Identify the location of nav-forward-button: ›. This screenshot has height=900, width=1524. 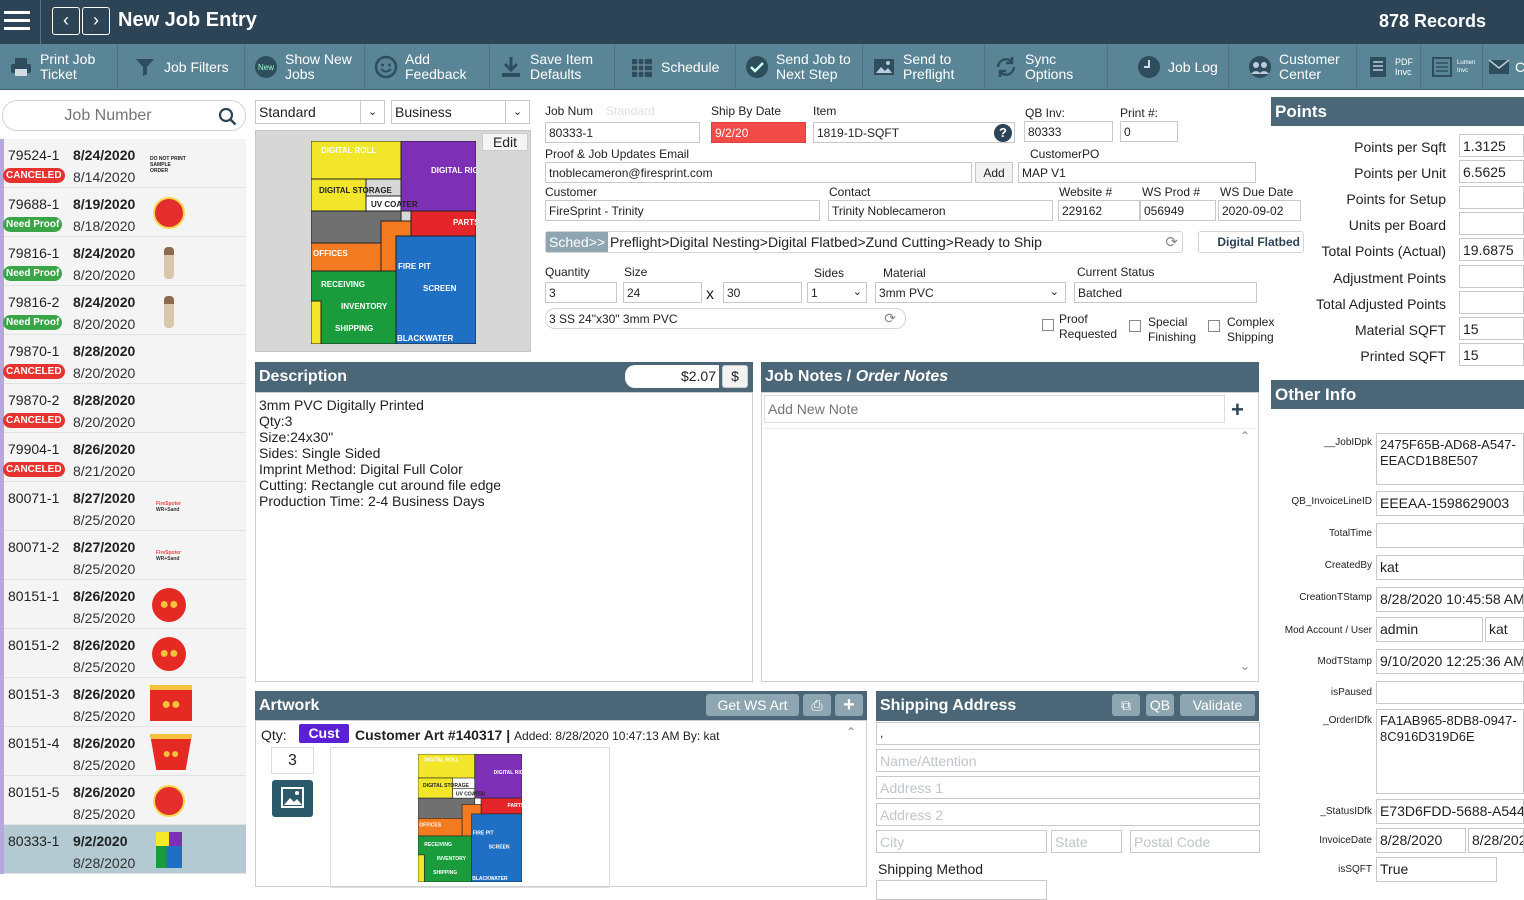
(96, 21).